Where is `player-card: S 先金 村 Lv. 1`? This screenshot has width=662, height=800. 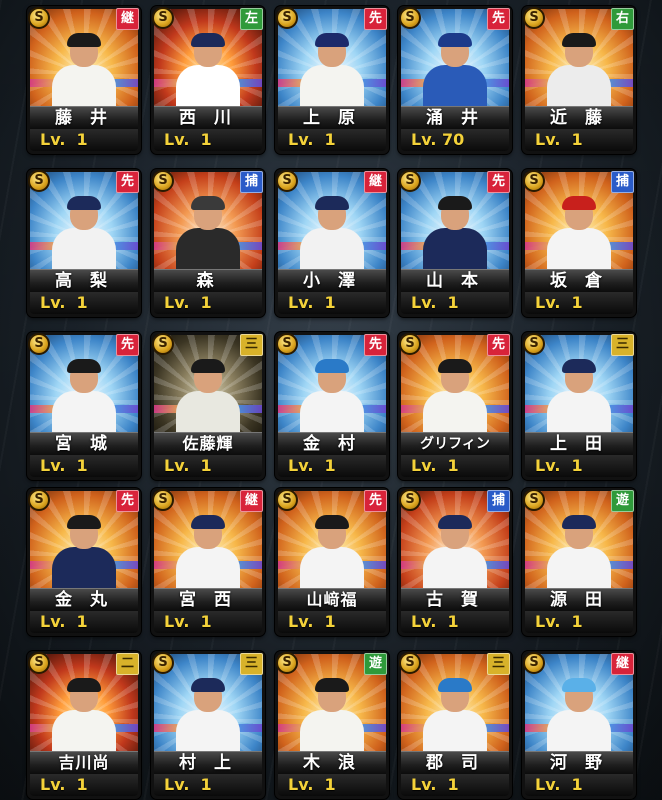
player-card: S 先金 村 Lv. 1 is located at coordinates (332, 406).